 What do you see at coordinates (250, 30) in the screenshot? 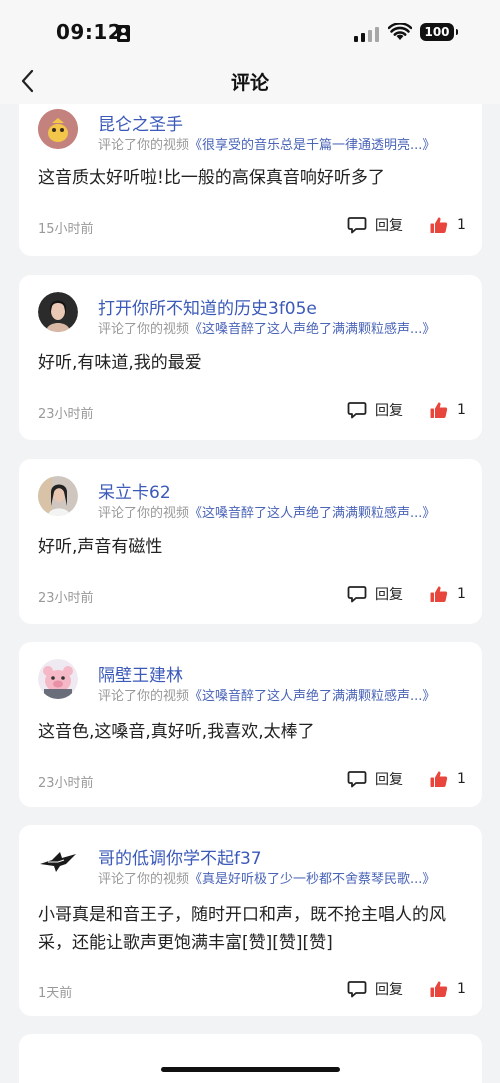
I see `status-bar: 09:12 100` at bounding box center [250, 30].